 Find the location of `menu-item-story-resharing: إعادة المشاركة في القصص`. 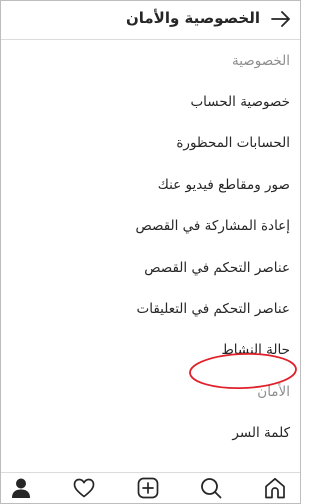

menu-item-story-resharing: إعادة المشاركة في القصص is located at coordinates (150, 226).